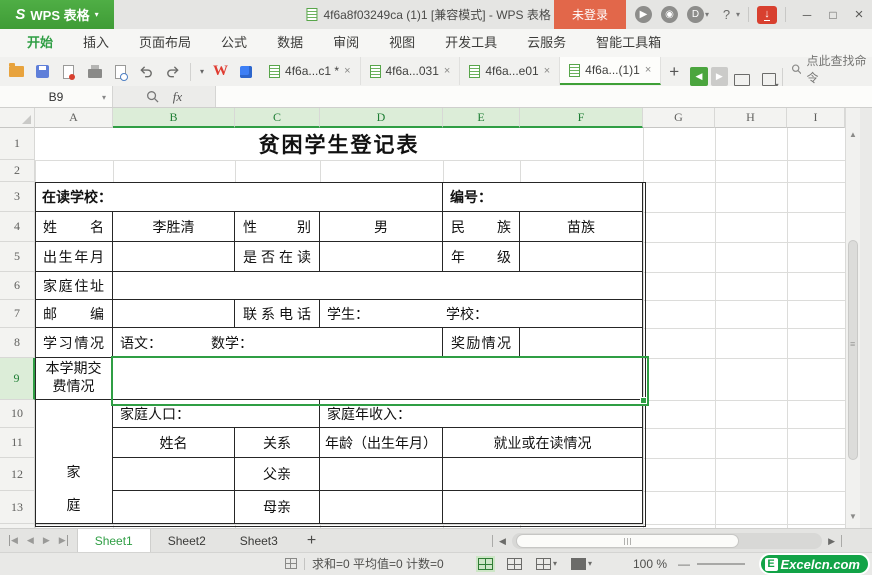  I want to click on row-header-1: 1, so click(17, 144).